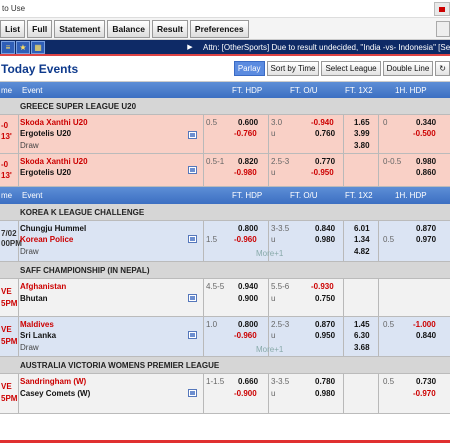  Describe the element at coordinates (392, 161) in the screenshot. I see `h1-line: 0-0.5` at that location.